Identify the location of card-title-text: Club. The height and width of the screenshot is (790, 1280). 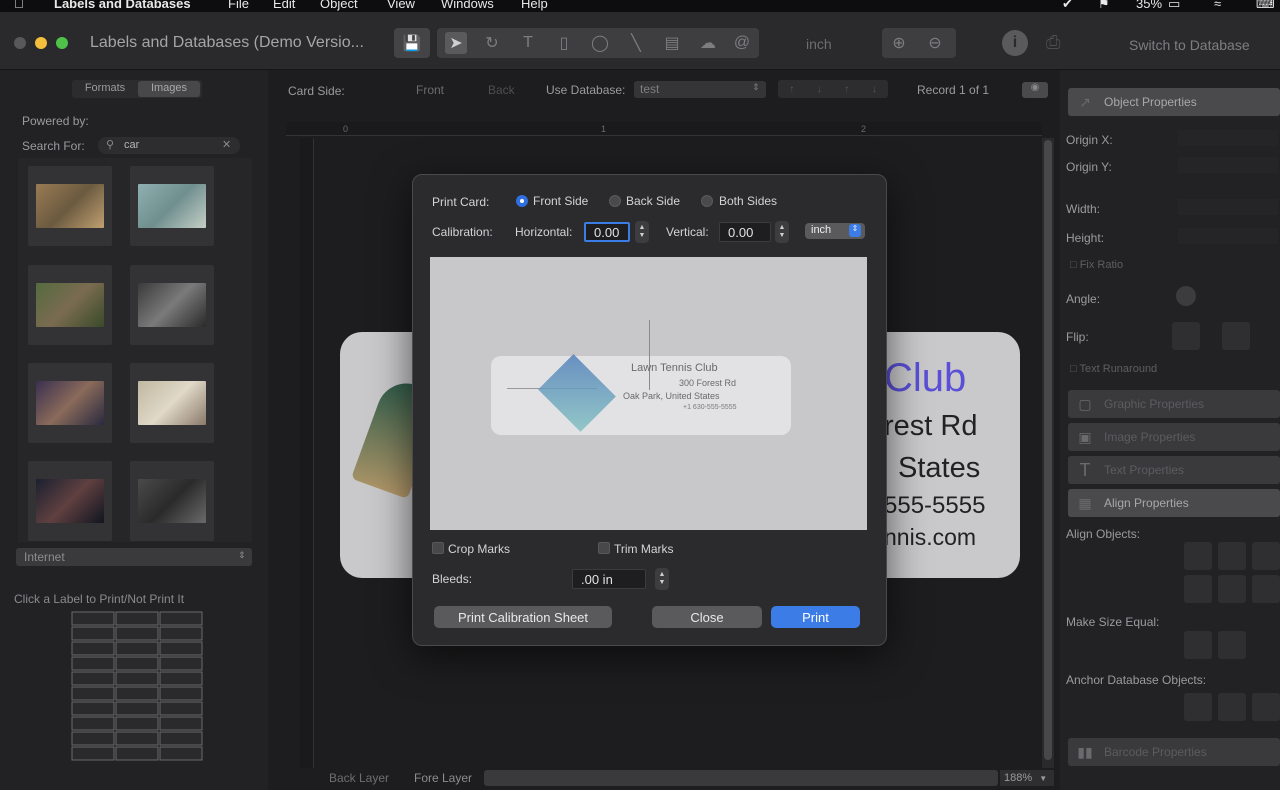
(925, 378).